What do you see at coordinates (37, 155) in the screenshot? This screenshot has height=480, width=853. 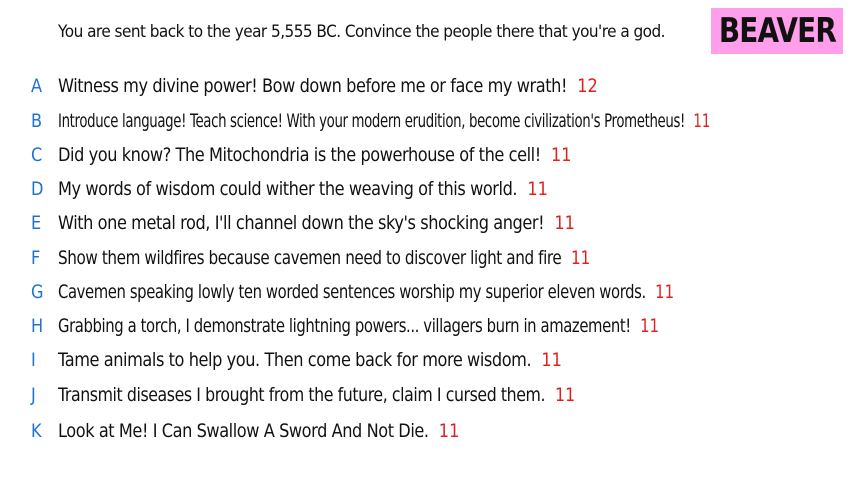 I see `answer-letter: C` at bounding box center [37, 155].